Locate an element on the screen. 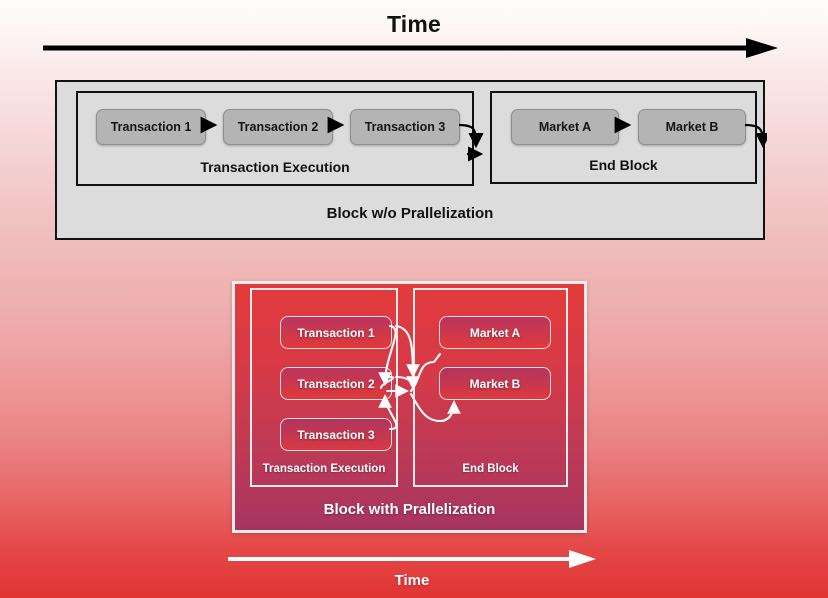  parallel-card-transaction-3: Transaction 3 is located at coordinates (336, 434).